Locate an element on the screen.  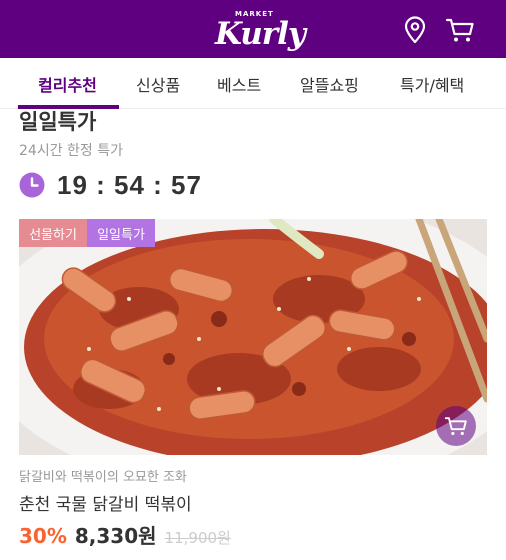
price-row: 30% 8,330원 11,900원 is located at coordinates (125, 534).